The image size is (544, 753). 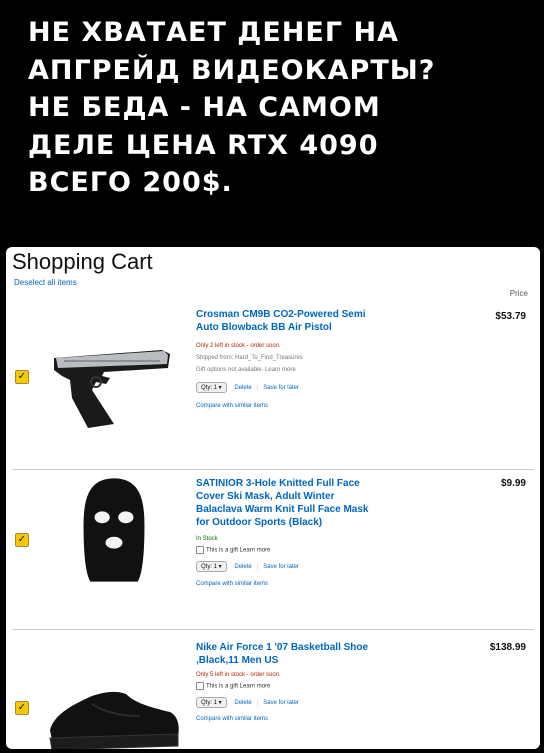 I want to click on caption-line: АПГРЕЙД ВИДЕОКАРТЫ?, so click(x=232, y=70).